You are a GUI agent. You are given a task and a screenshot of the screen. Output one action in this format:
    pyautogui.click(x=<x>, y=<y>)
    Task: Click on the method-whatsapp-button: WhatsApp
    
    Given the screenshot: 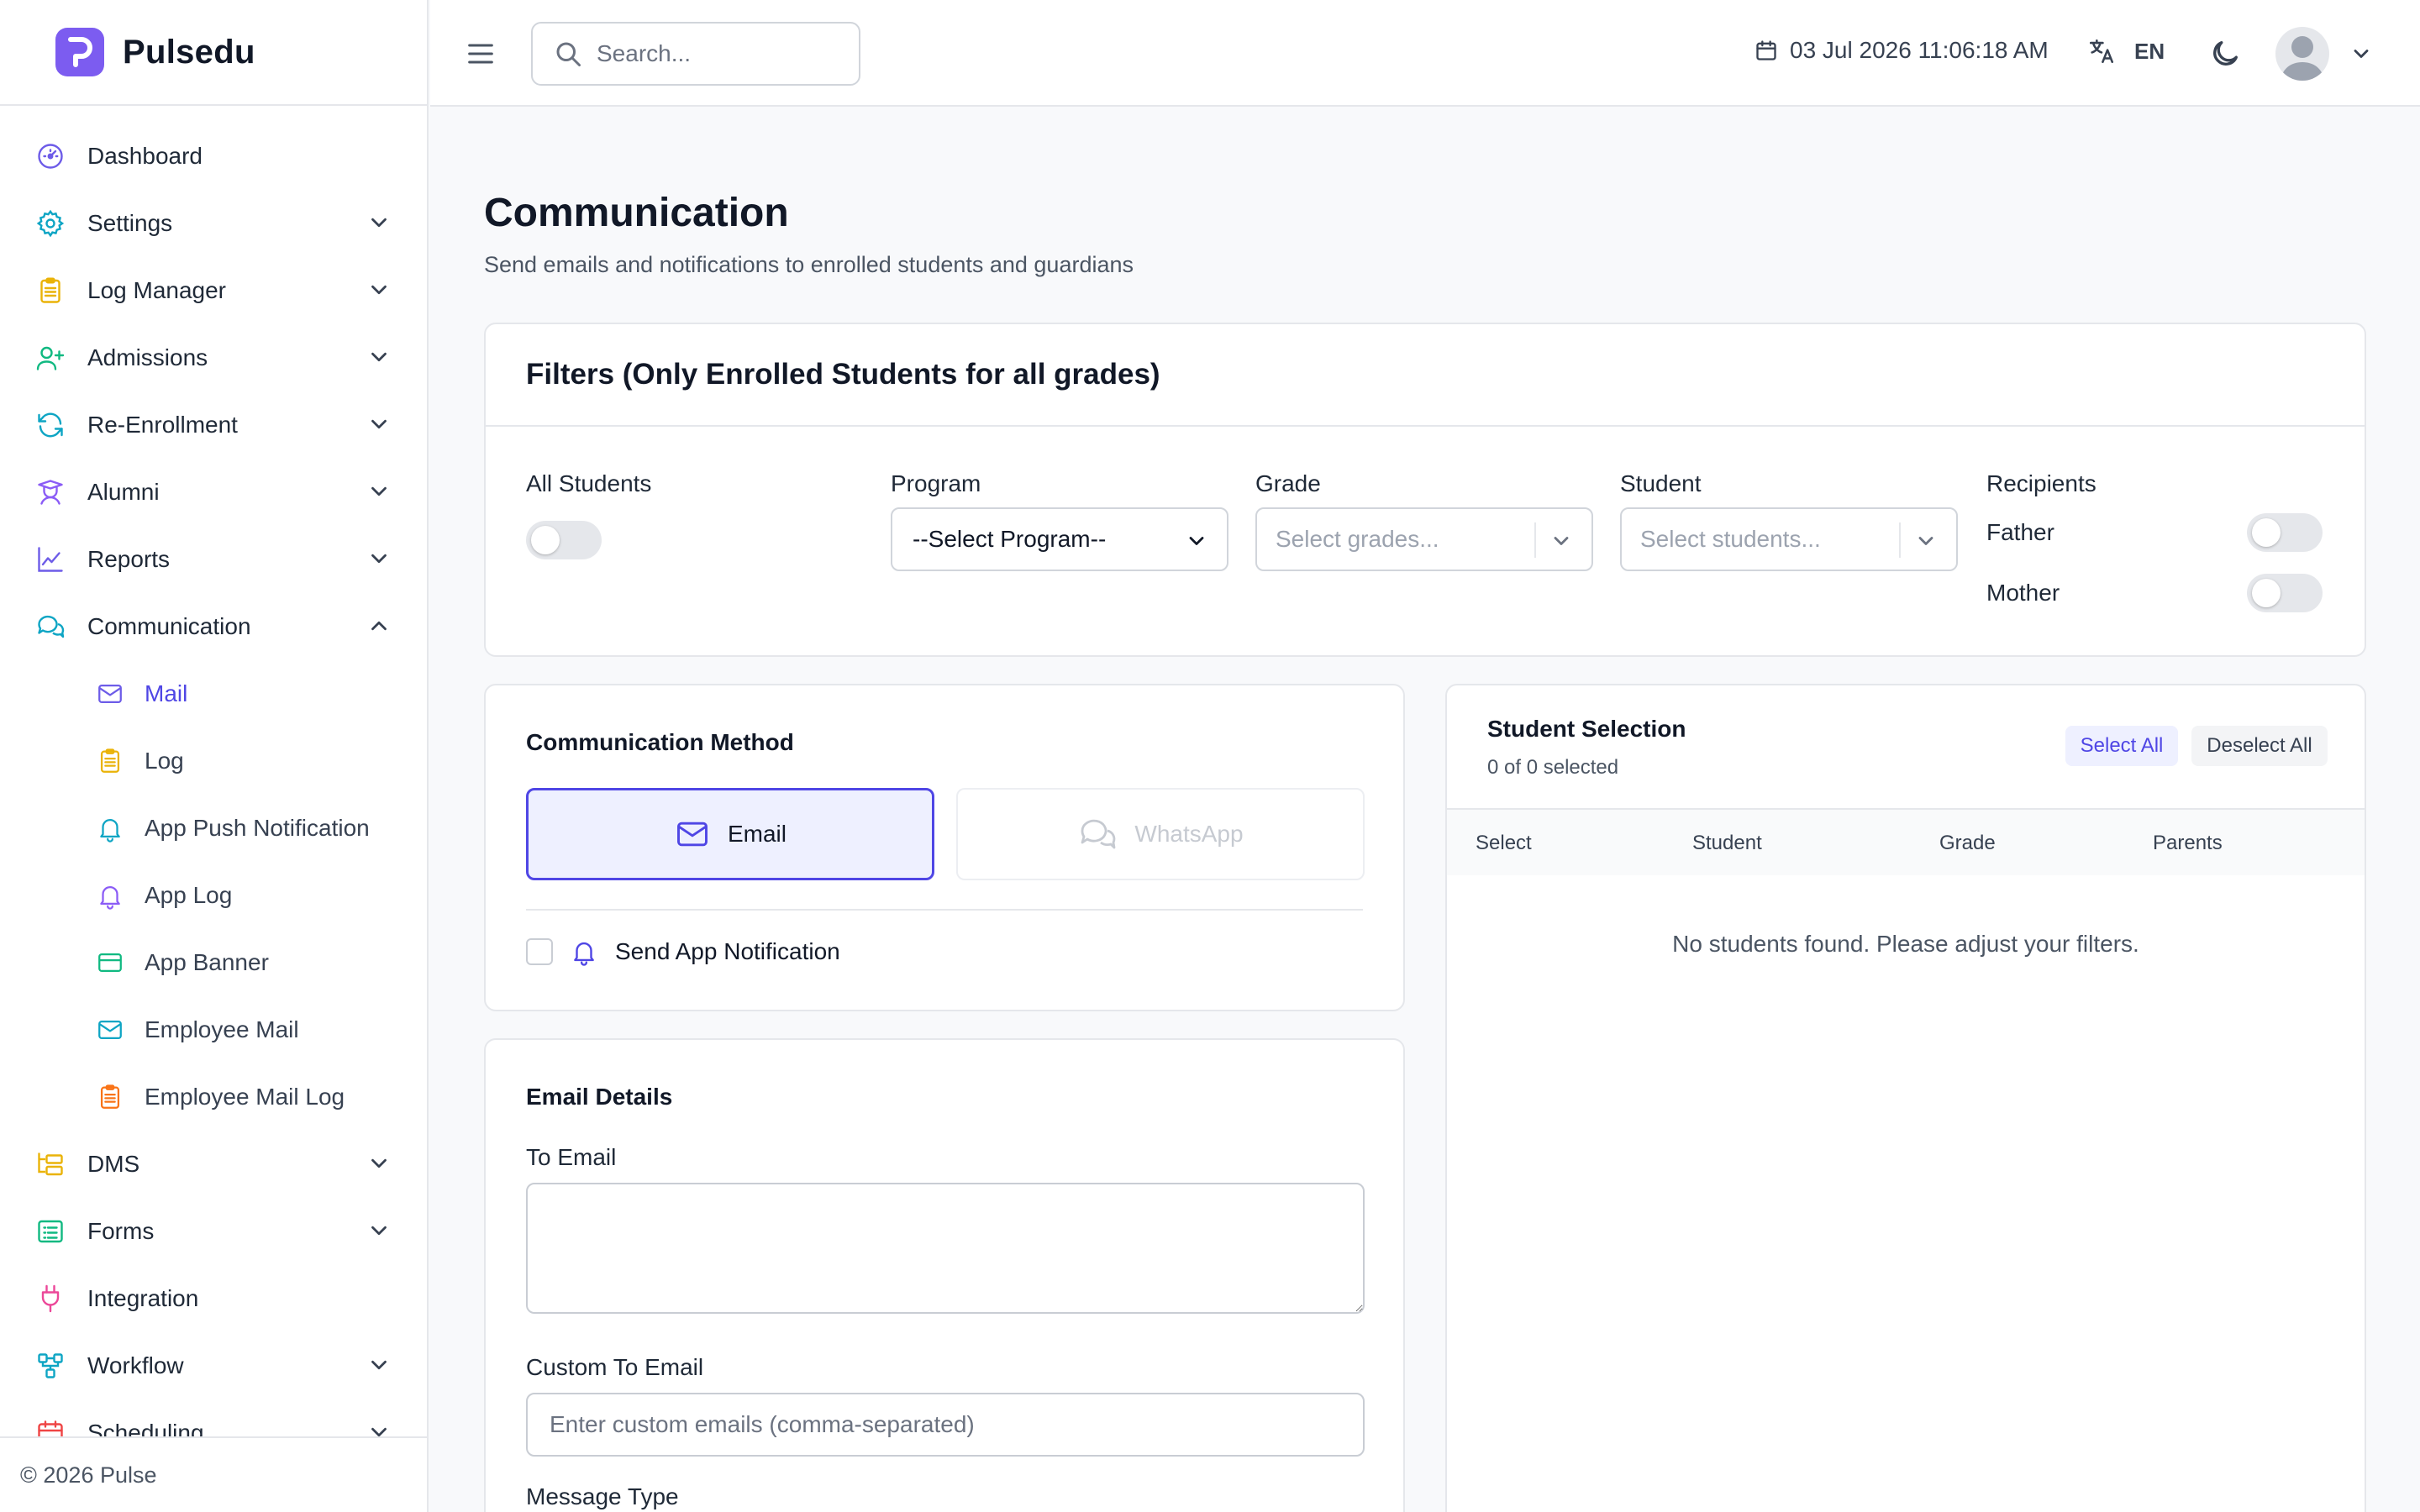 What is the action you would take?
    pyautogui.click(x=1161, y=834)
    